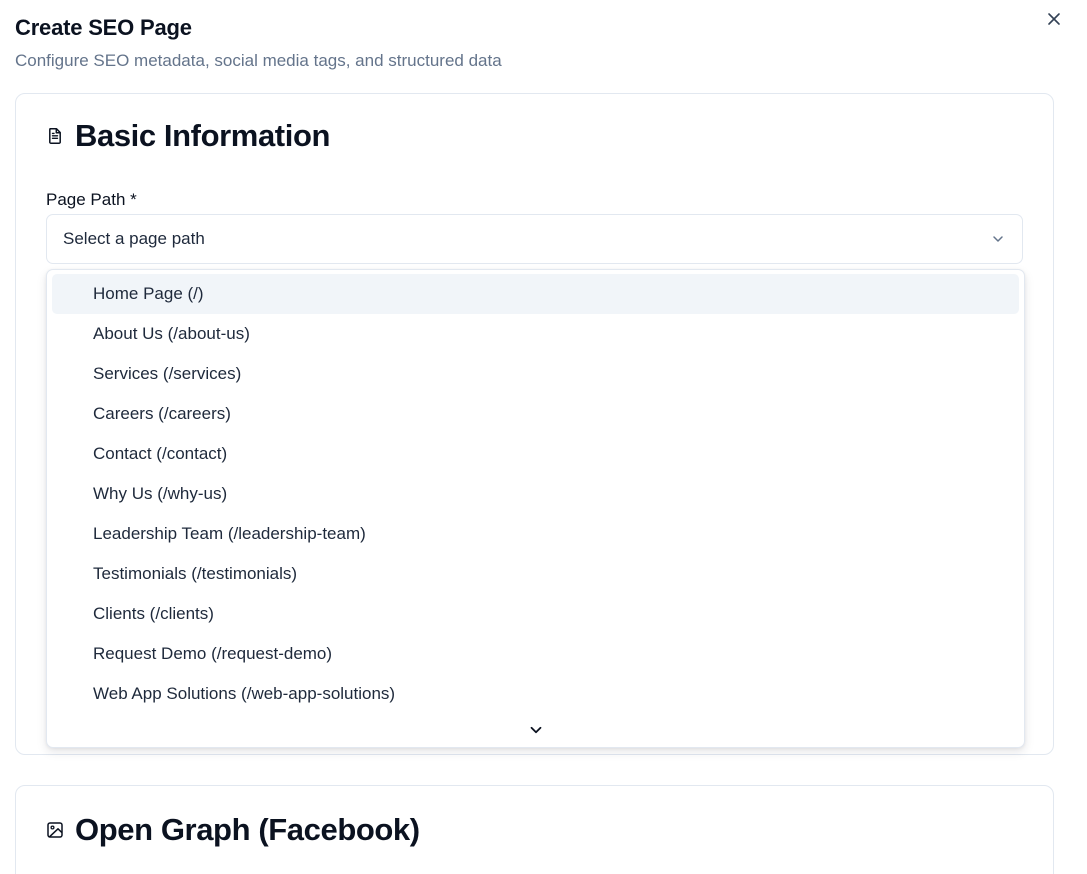 This screenshot has width=1087, height=874. I want to click on page-path-option: Request Demo (/request-demo), so click(535, 654).